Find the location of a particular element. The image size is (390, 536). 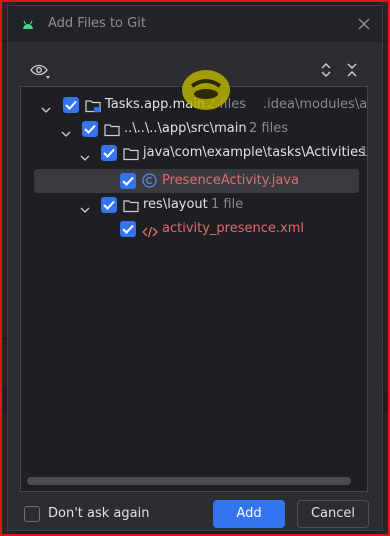

show-ignored-eye-icon is located at coordinates (41, 71).